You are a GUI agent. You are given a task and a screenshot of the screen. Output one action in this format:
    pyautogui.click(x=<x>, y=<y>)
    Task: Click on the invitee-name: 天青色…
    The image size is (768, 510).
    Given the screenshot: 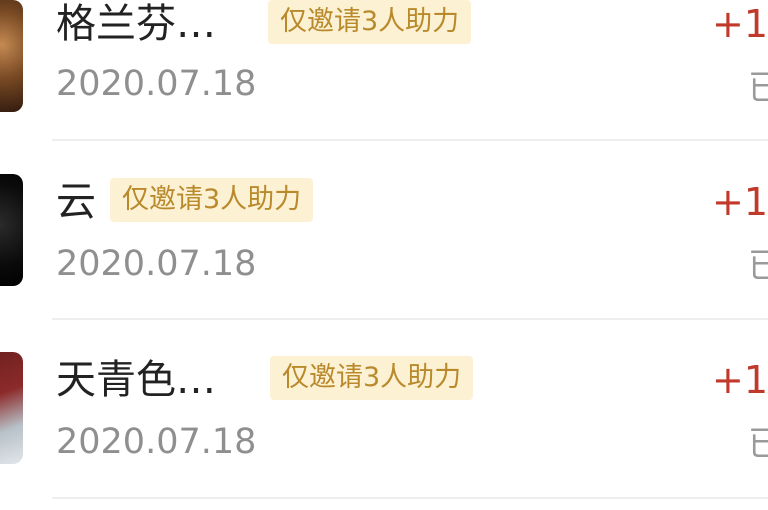 What is the action you would take?
    pyautogui.click(x=136, y=380)
    